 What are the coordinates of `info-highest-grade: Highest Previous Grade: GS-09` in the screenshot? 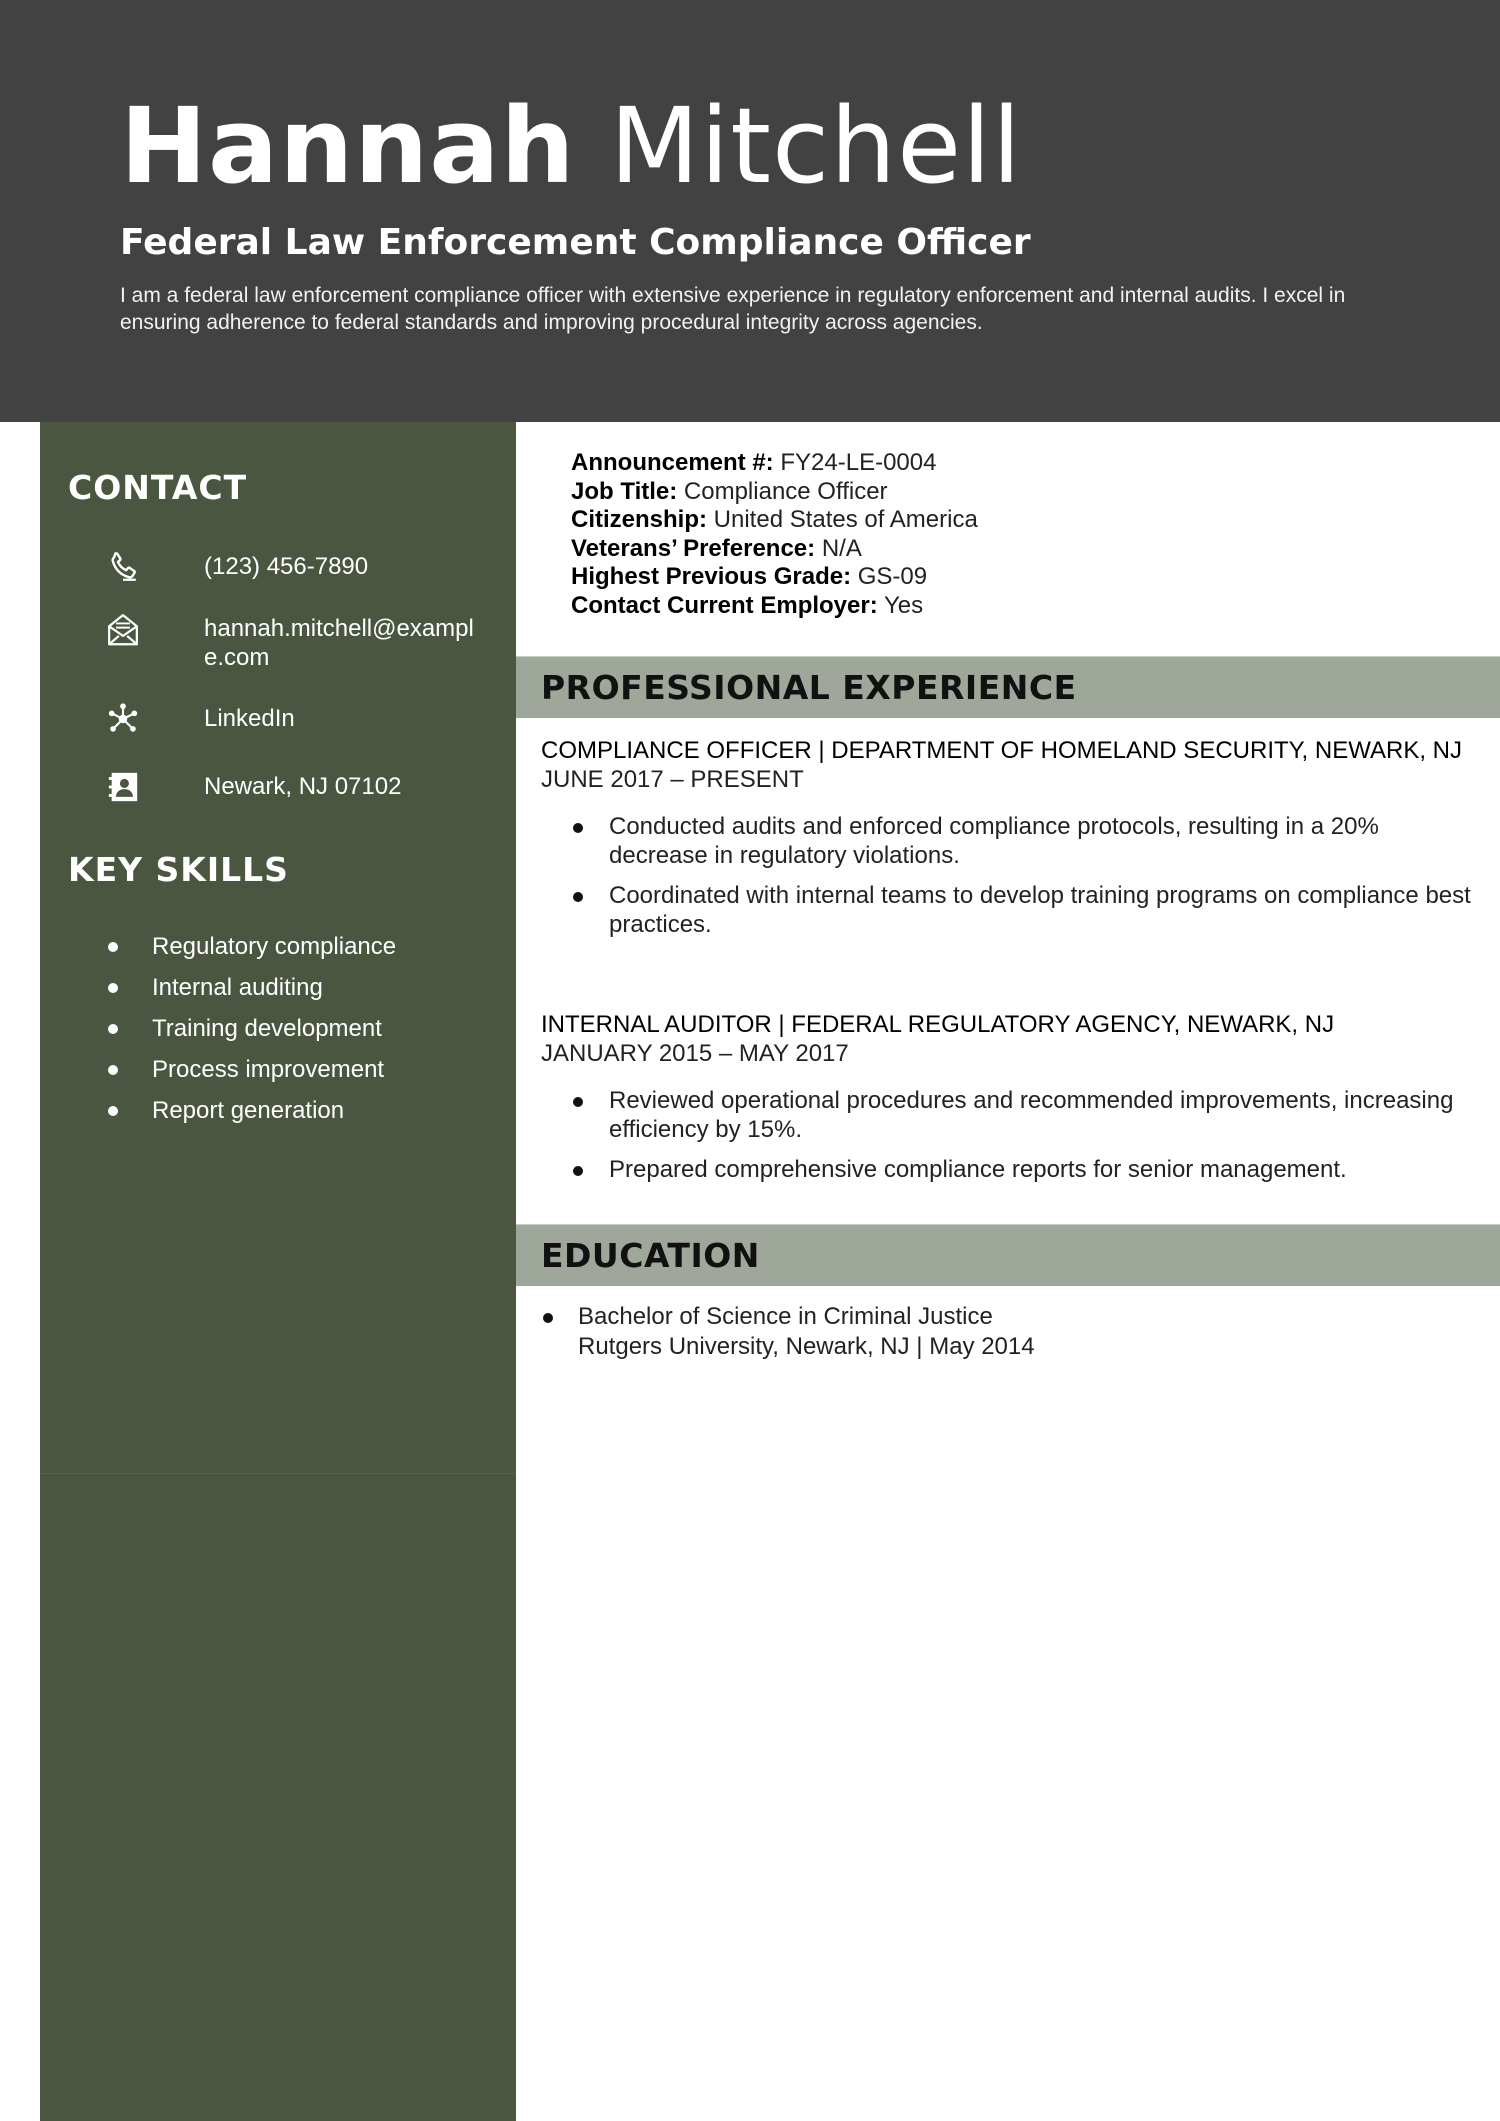 It's located at (1021, 577).